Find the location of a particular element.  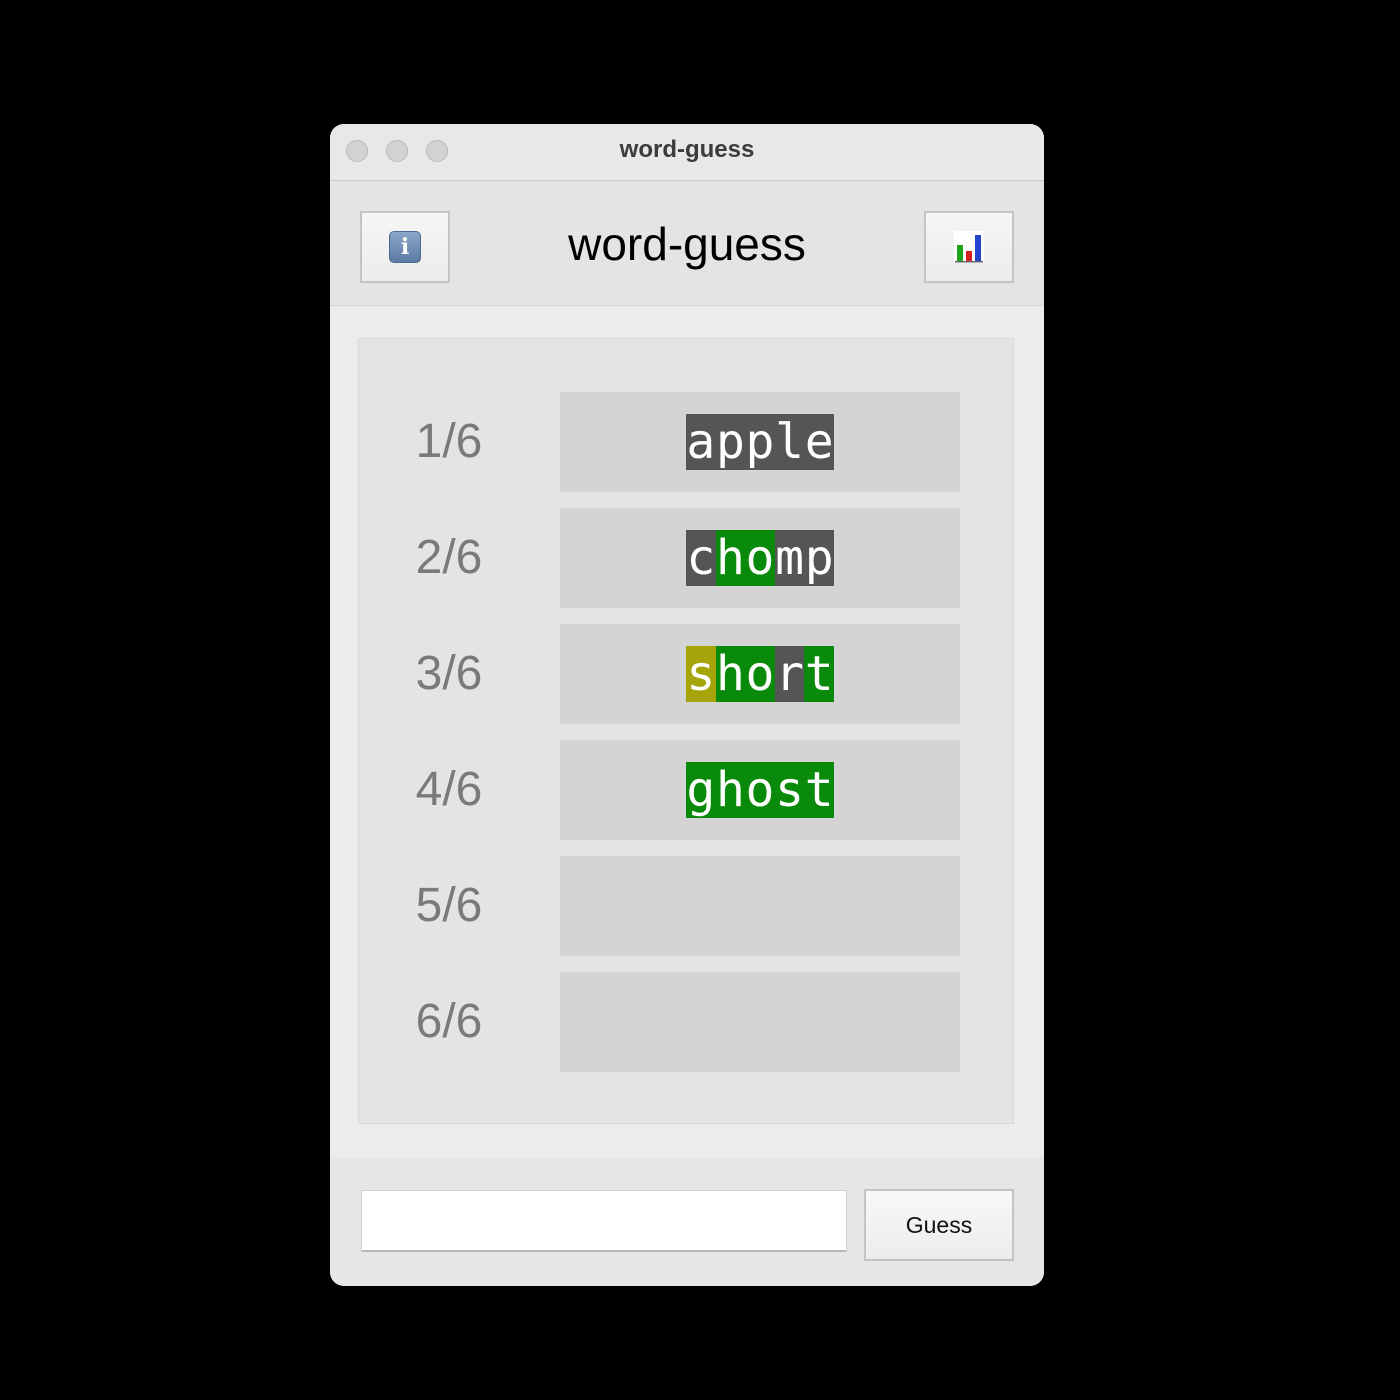

guess-row: apple is located at coordinates (760, 442).